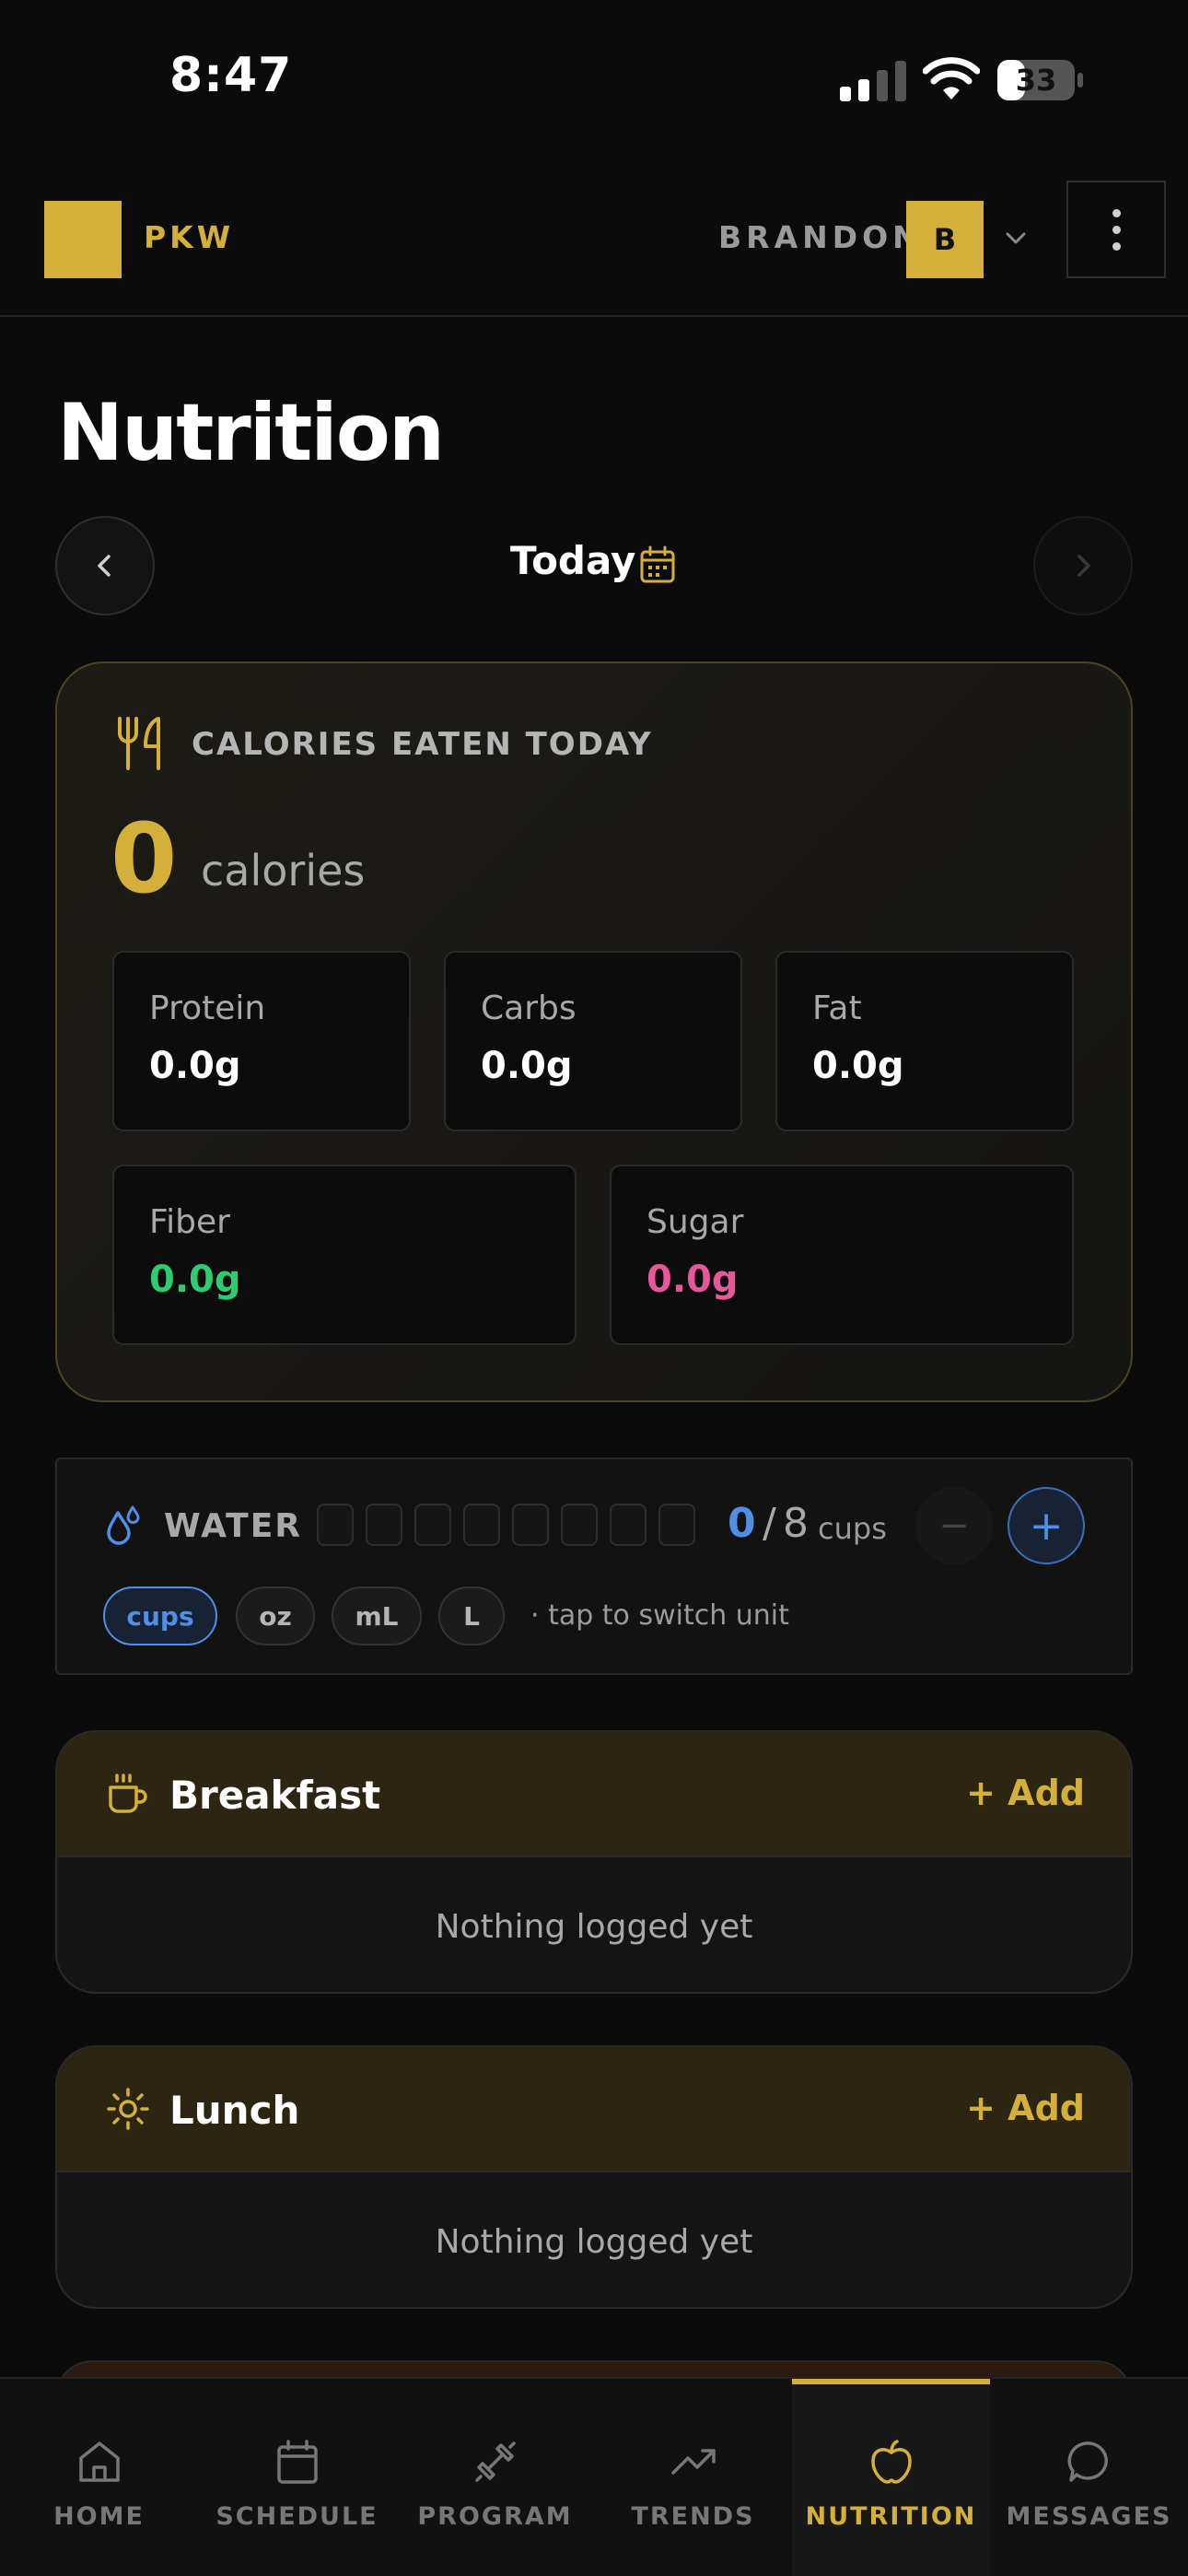 The width and height of the screenshot is (1188, 2576). Describe the element at coordinates (234, 2110) in the screenshot. I see `meal-title: Lunch` at that location.